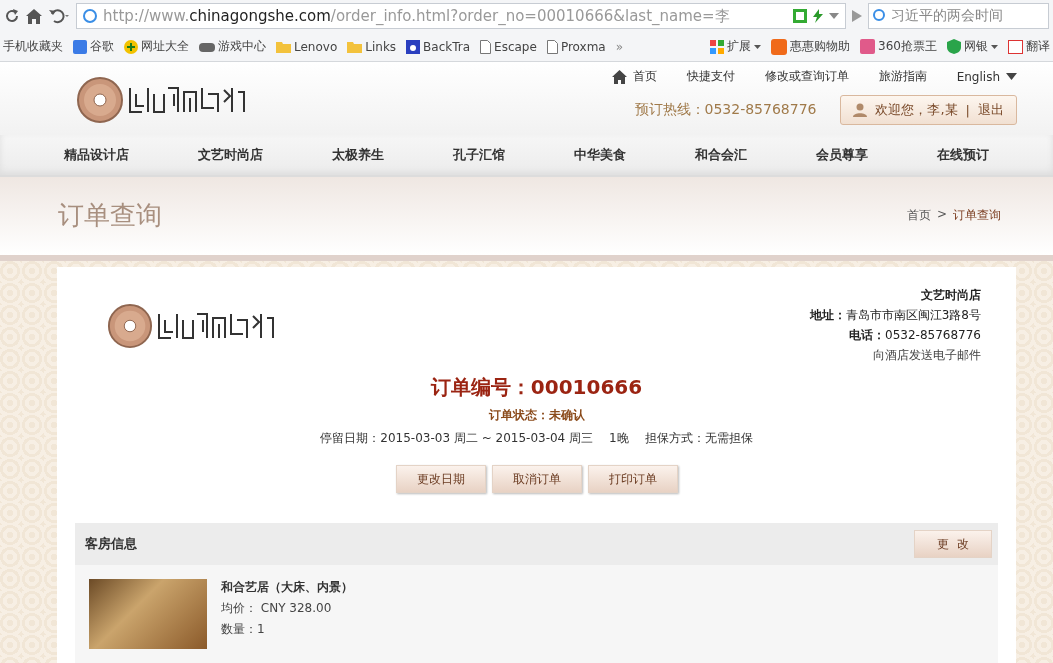  Describe the element at coordinates (416, 16) in the screenshot. I see `url-text: http://www.chinagongshe.com/order_info.html?order_no=00010666&last_name=李` at that location.